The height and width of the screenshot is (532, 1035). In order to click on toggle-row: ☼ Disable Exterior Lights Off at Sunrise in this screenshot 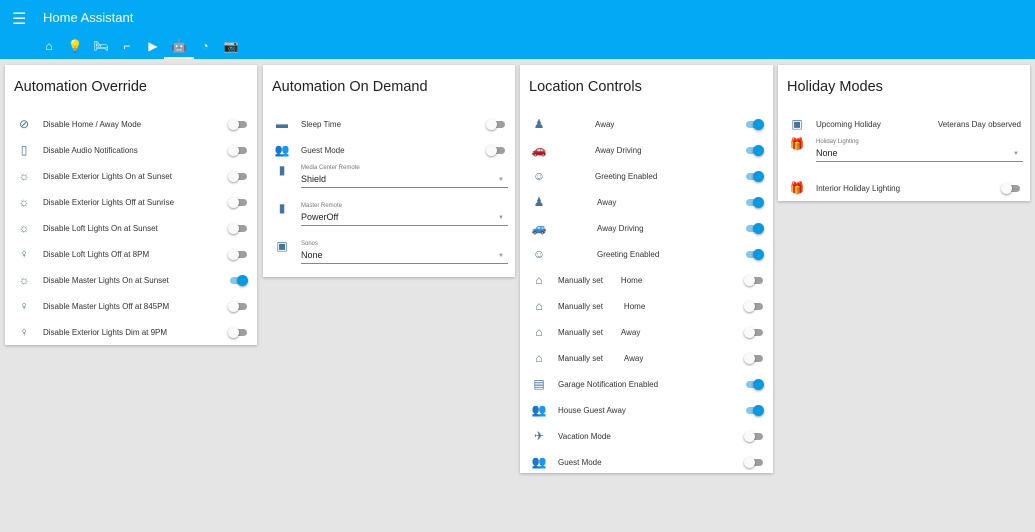, I will do `click(131, 202)`.